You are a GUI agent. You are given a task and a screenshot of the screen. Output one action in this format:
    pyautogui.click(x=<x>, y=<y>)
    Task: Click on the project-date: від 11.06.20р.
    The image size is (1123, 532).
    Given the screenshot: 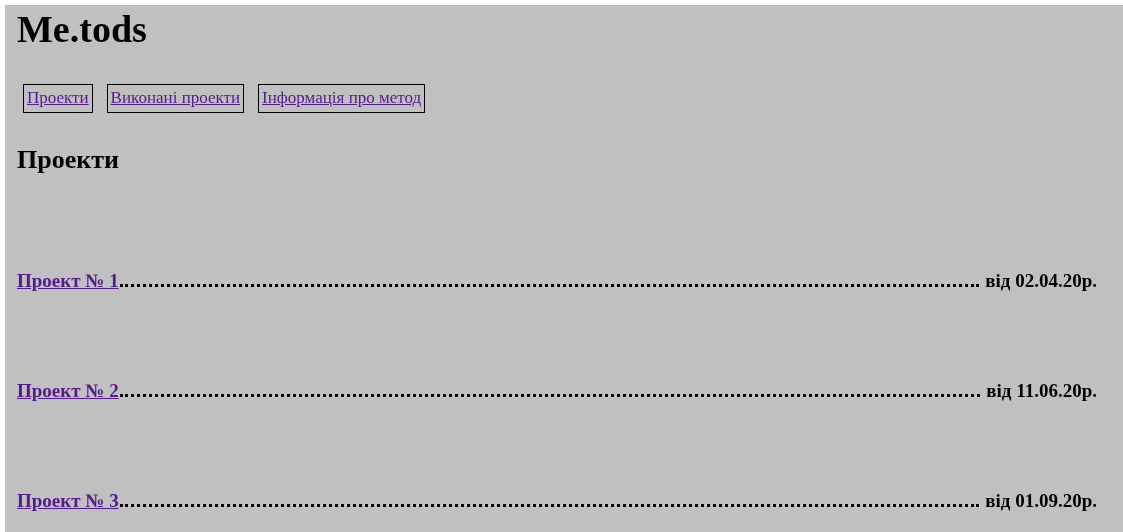 What is the action you would take?
    pyautogui.click(x=1041, y=391)
    